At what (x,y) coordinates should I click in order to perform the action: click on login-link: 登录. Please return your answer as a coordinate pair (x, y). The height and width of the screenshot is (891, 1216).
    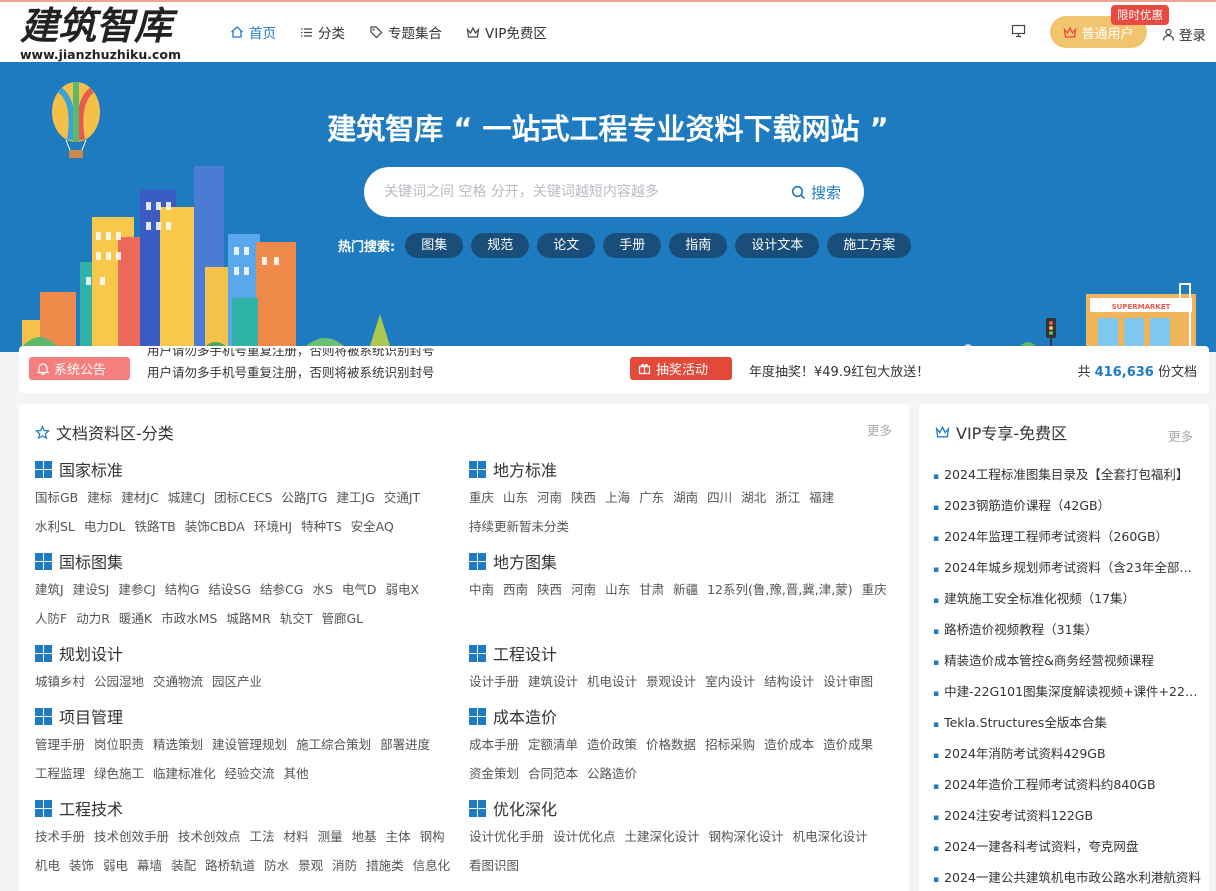
    Looking at the image, I should click on (1184, 34).